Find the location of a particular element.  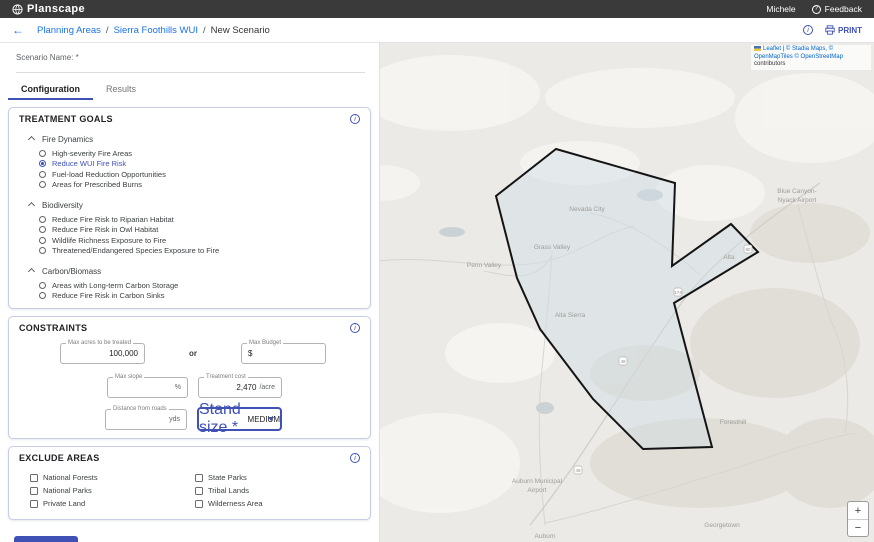

label-penn-valley: Penn Valley is located at coordinates (484, 265).